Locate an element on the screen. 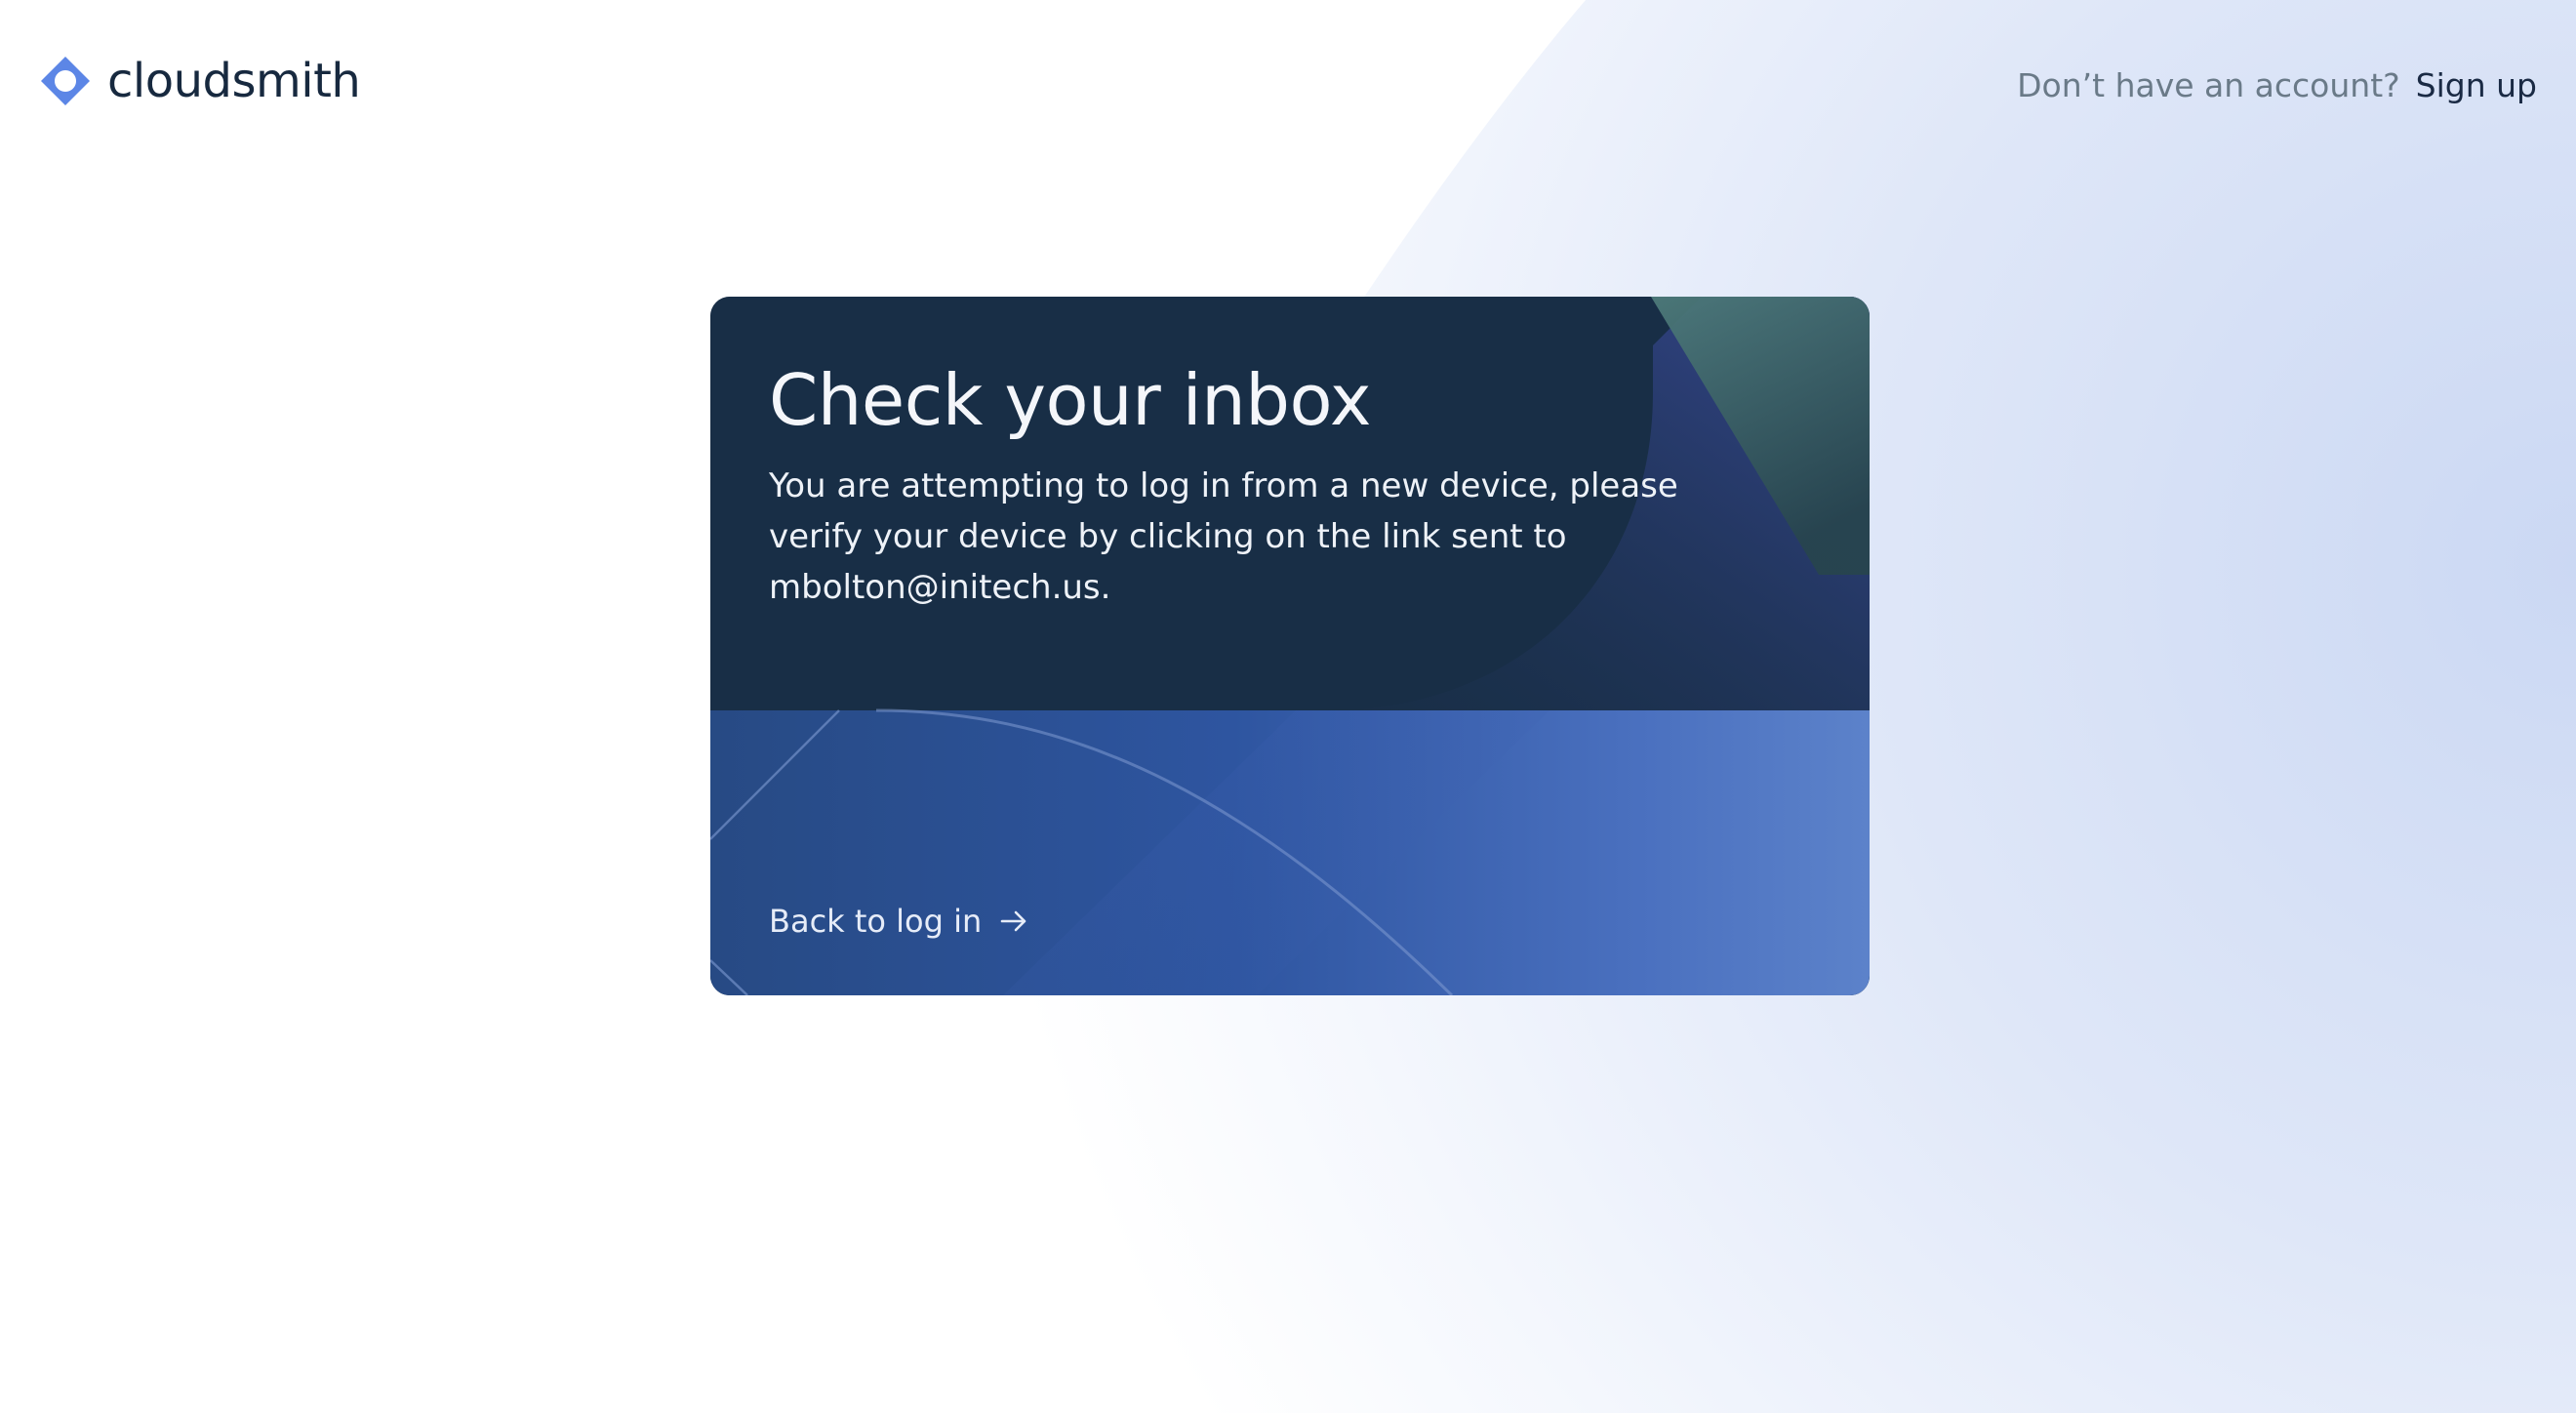 The height and width of the screenshot is (1413, 2576). back-to-login-label: Back to log in is located at coordinates (876, 921).